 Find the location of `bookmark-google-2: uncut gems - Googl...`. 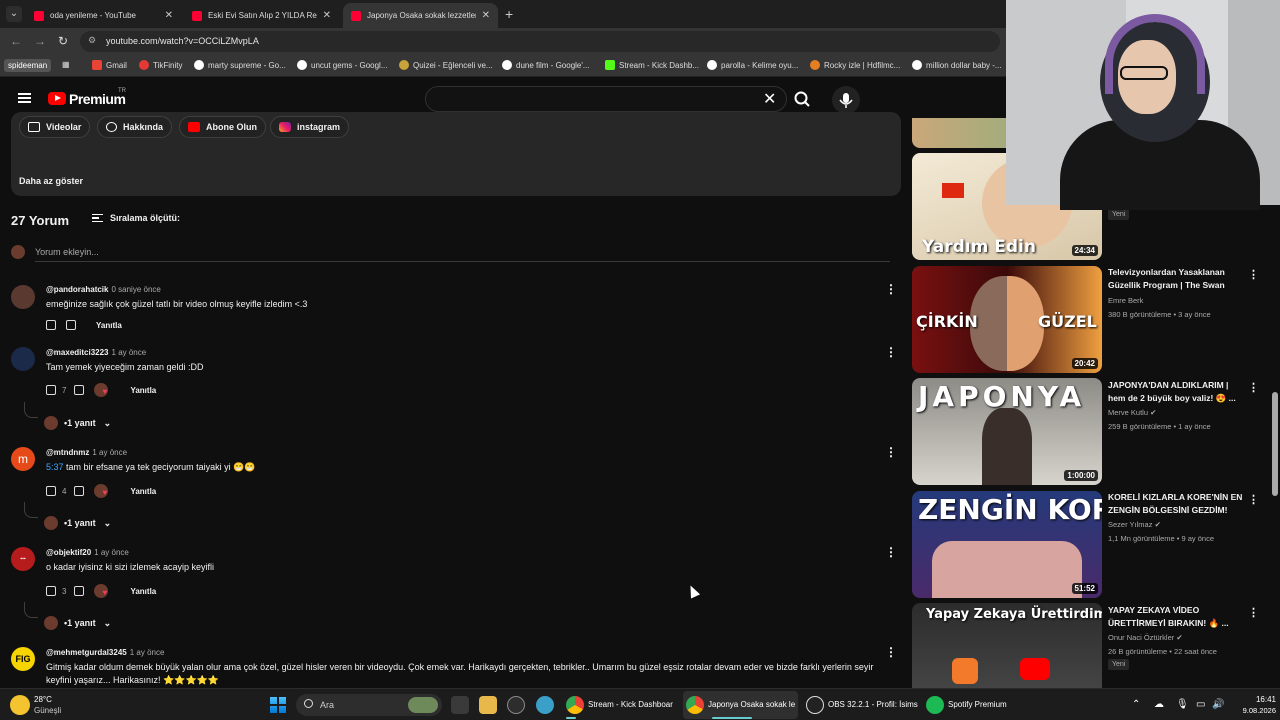

bookmark-google-2: uncut gems - Googl... is located at coordinates (342, 65).